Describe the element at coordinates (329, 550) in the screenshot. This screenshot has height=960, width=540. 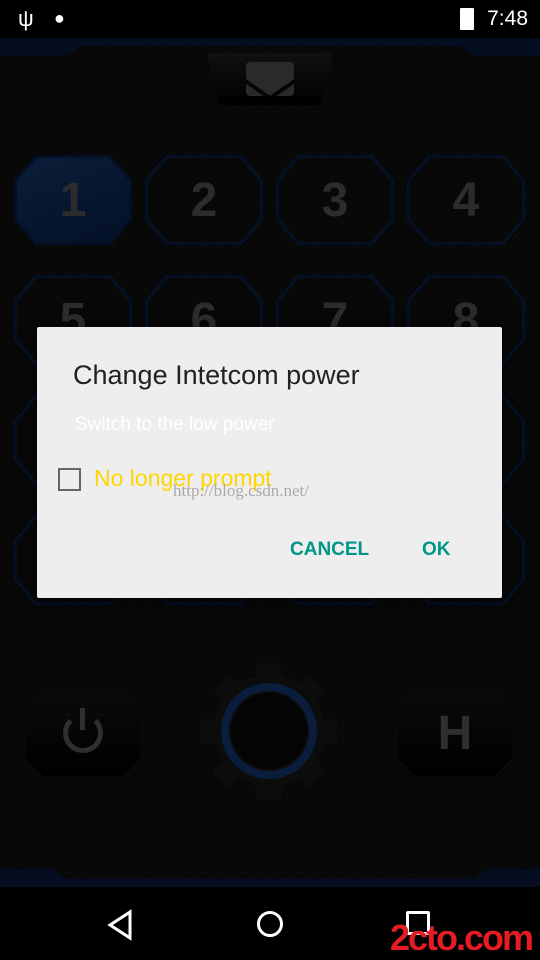
I see `cancel-button: CANCEL` at that location.